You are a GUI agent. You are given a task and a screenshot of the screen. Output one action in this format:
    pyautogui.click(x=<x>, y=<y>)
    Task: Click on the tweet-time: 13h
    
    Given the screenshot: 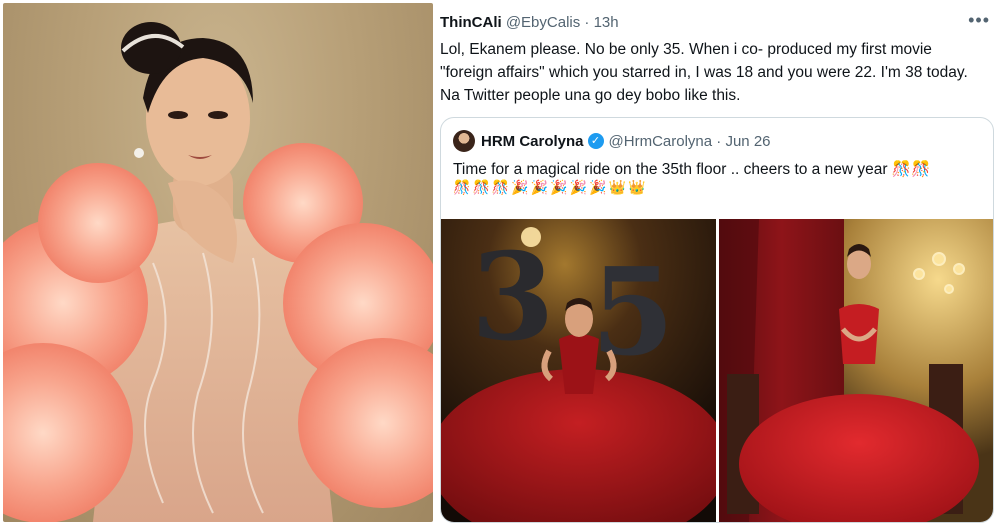 What is the action you would take?
    pyautogui.click(x=606, y=22)
    